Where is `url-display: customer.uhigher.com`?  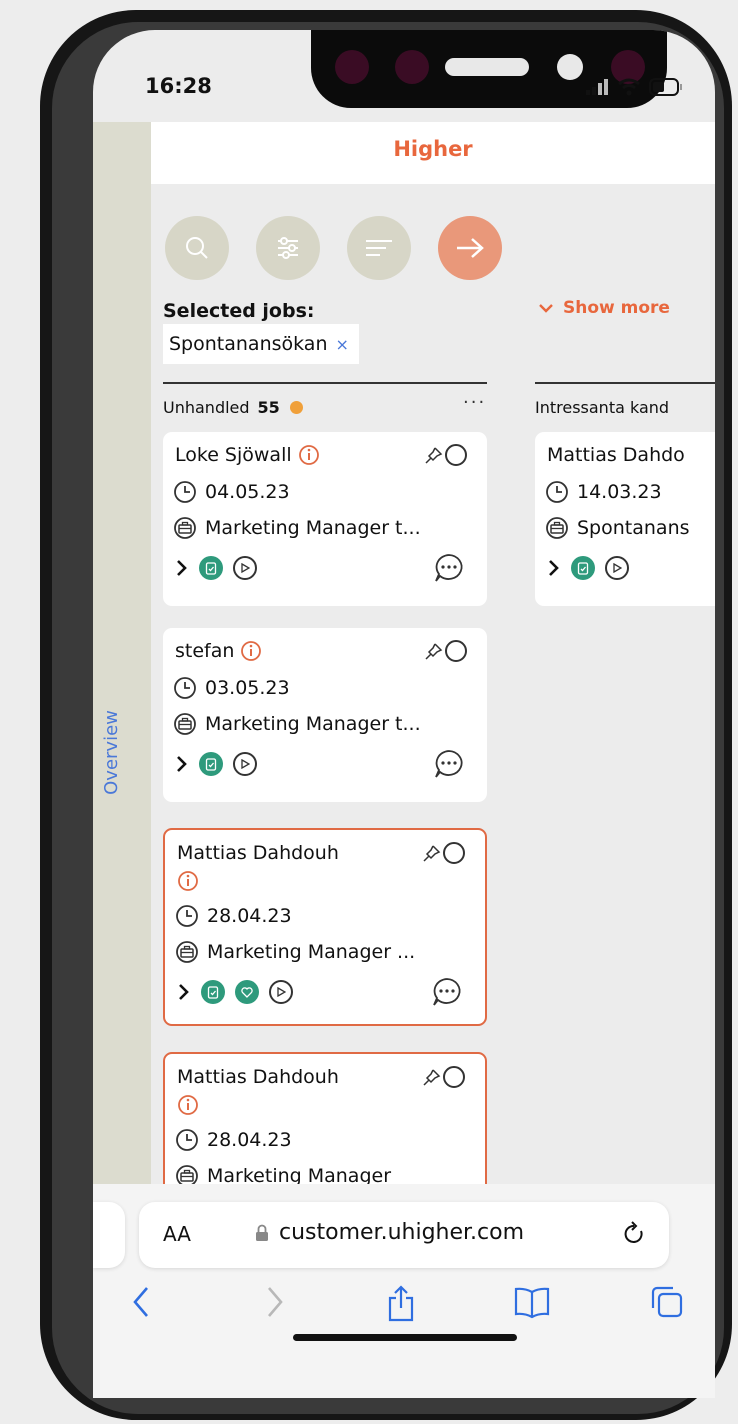 url-display: customer.uhigher.com is located at coordinates (389, 1232).